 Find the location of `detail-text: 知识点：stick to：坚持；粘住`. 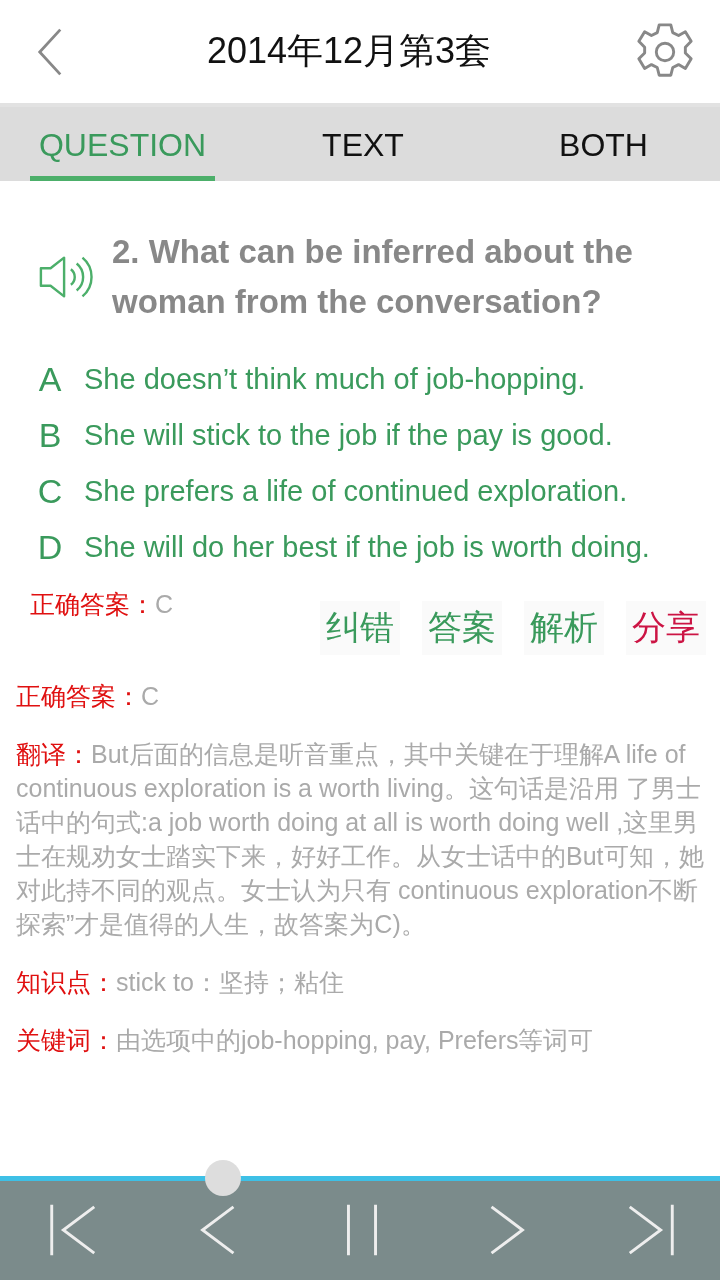

detail-text: 知识点：stick to：坚持；粘住 is located at coordinates (180, 982).